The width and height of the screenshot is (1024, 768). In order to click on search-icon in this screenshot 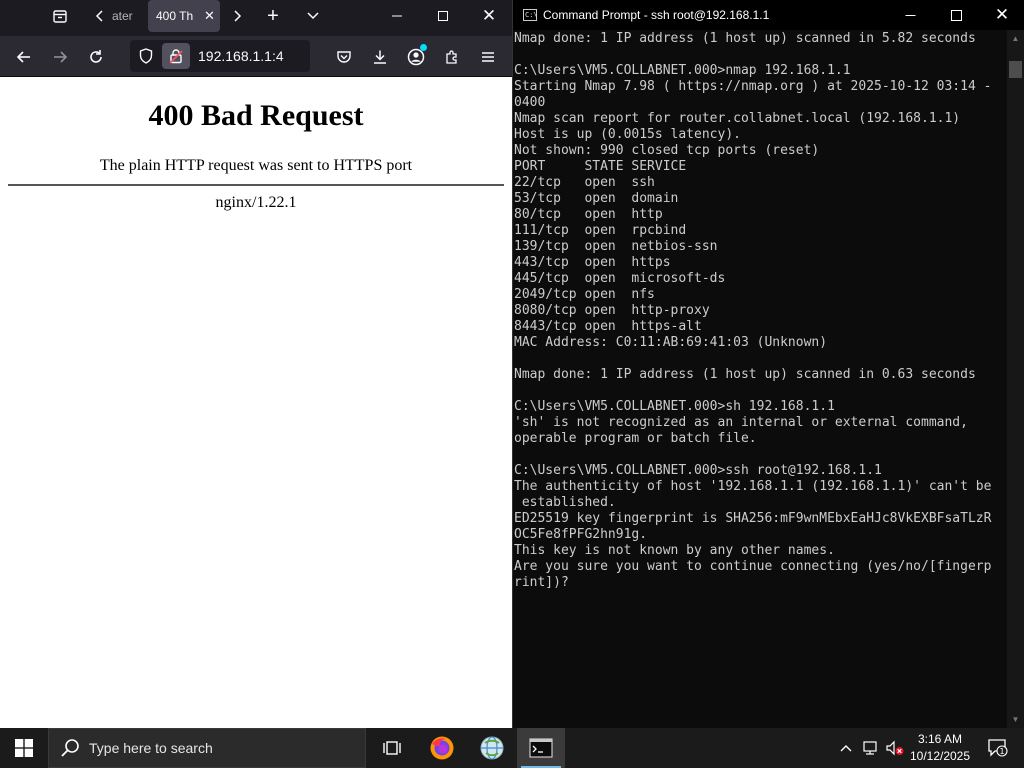, I will do `click(70, 748)`.